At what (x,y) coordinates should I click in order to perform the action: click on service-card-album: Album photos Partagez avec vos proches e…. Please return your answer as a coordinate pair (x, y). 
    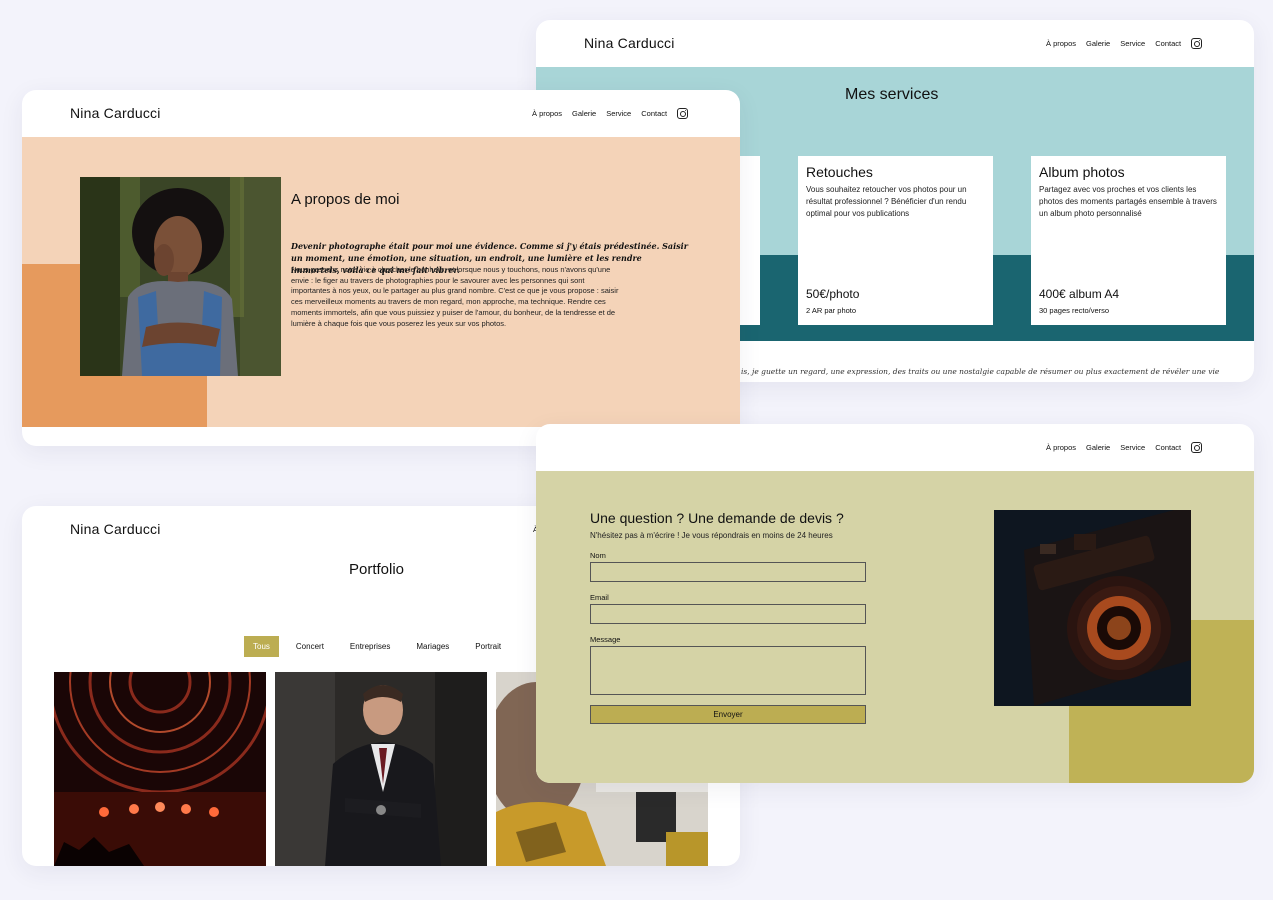
    Looking at the image, I should click on (1128, 240).